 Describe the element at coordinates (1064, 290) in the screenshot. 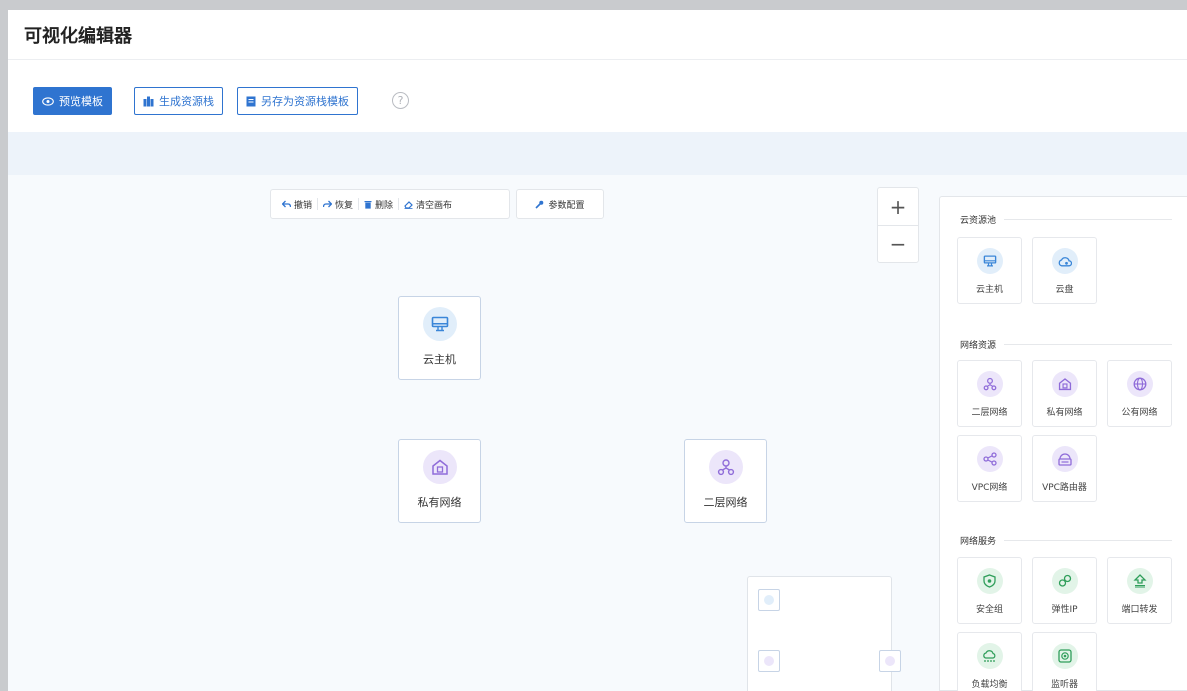

I see `palette-item-label: 云盘` at that location.